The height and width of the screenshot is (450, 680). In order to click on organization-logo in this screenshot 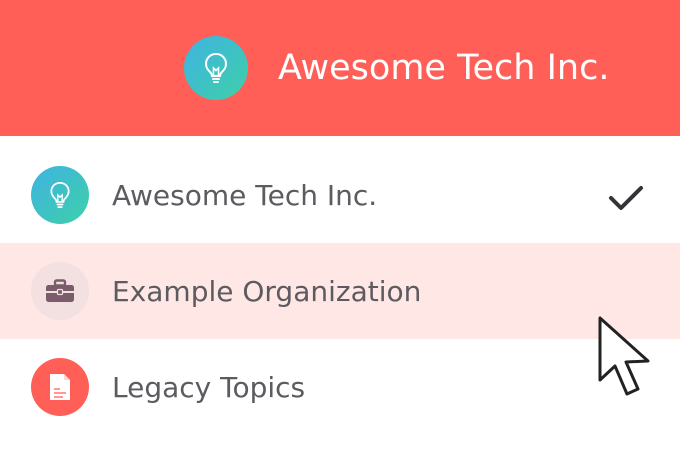, I will do `click(216, 68)`.